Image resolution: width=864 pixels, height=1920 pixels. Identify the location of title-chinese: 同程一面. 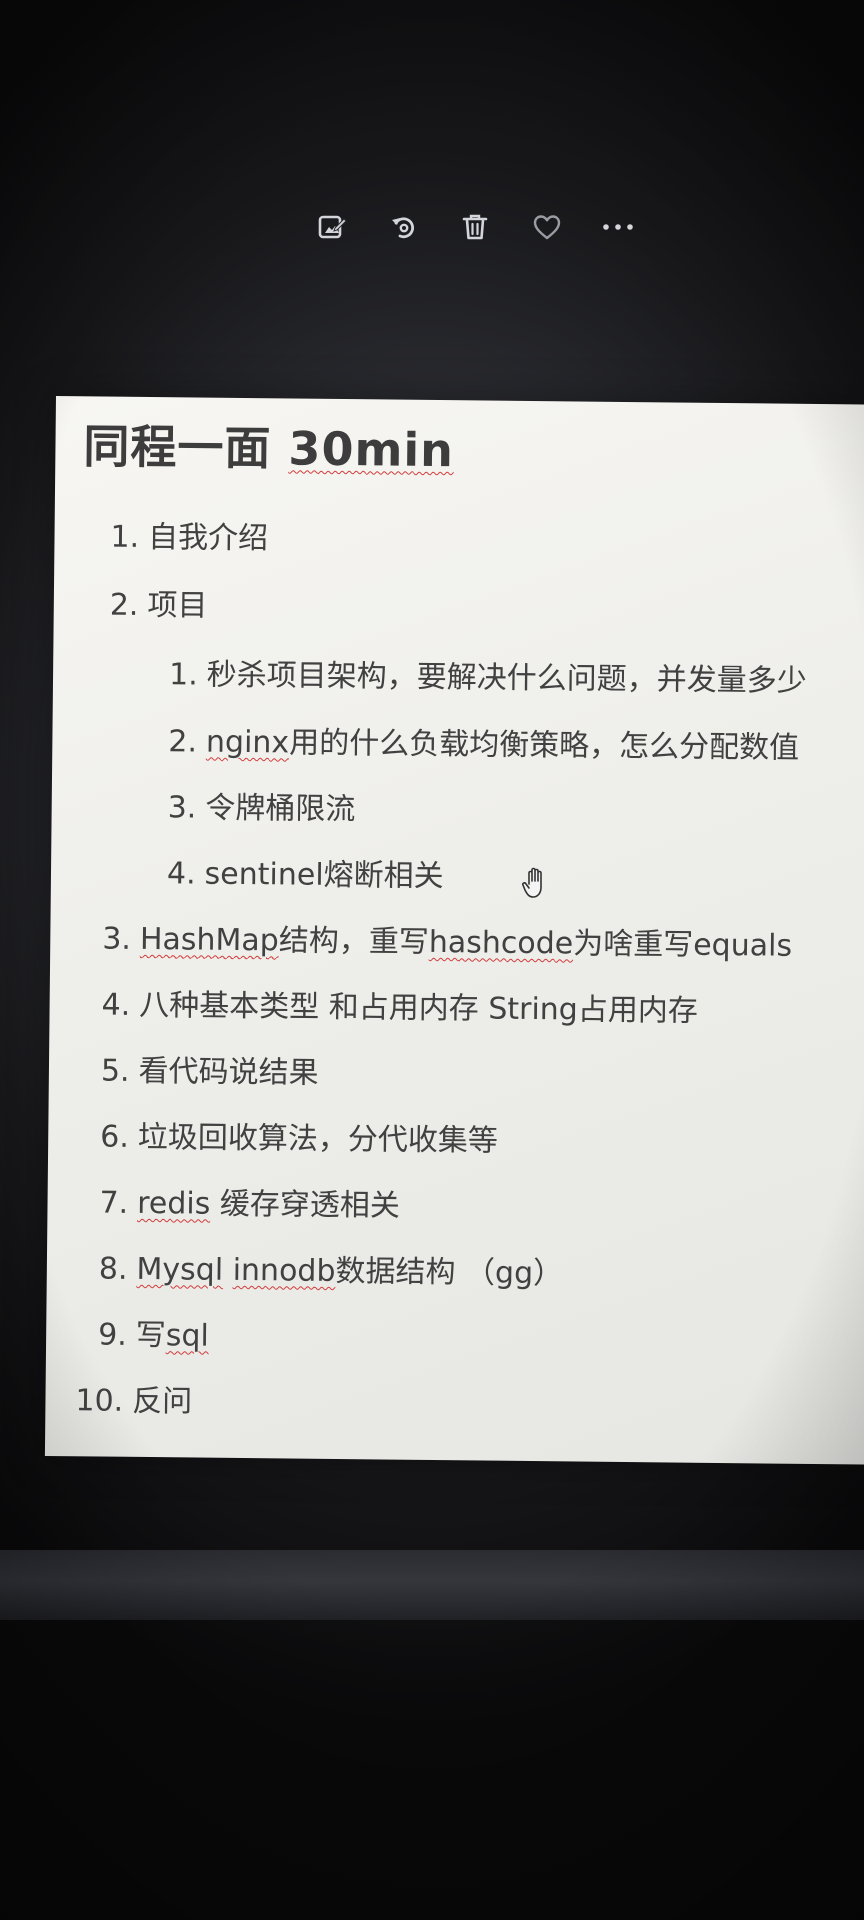
(186, 447).